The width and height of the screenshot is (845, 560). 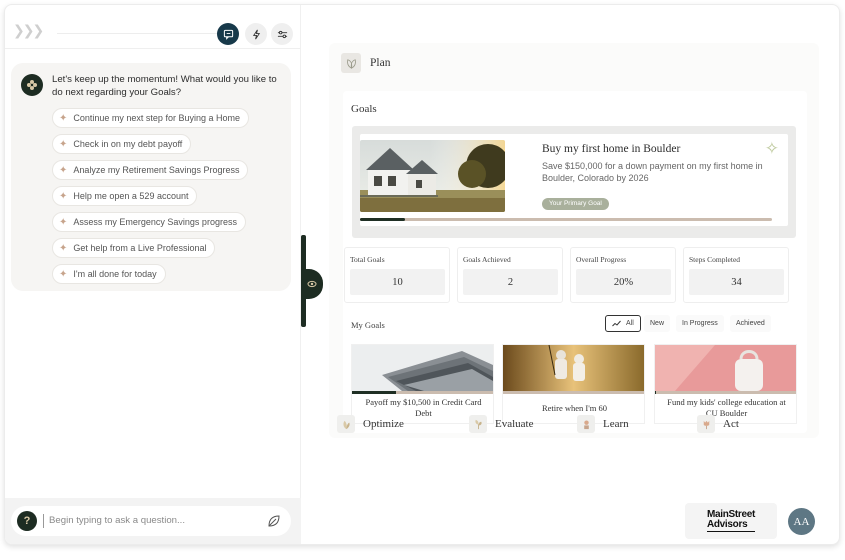 I want to click on step-learn: Learn, so click(x=603, y=424).